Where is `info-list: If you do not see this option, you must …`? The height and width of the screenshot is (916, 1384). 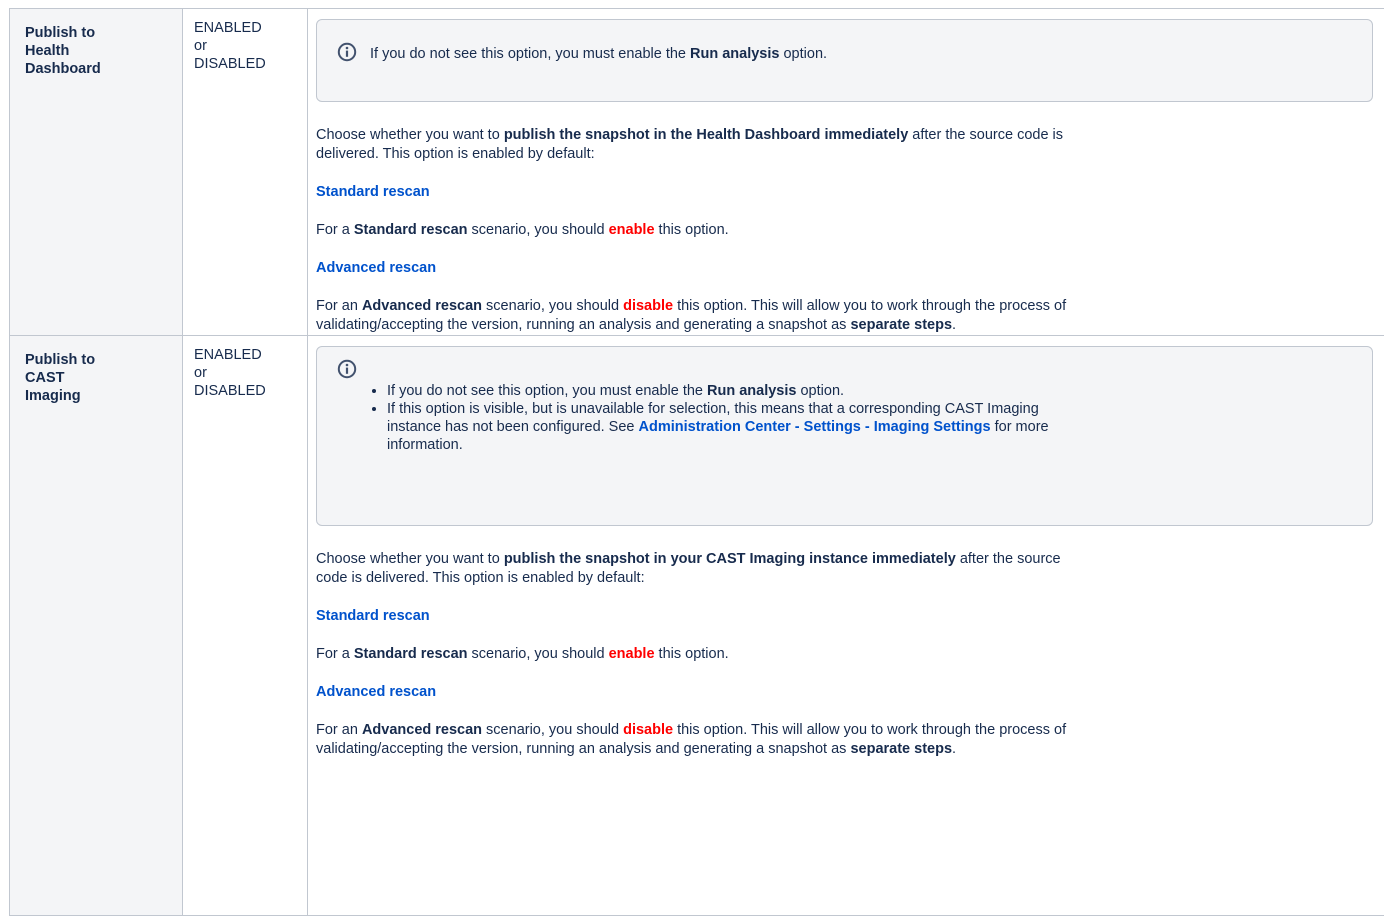
info-list: If you do not see this option, you must … is located at coordinates (858, 418).